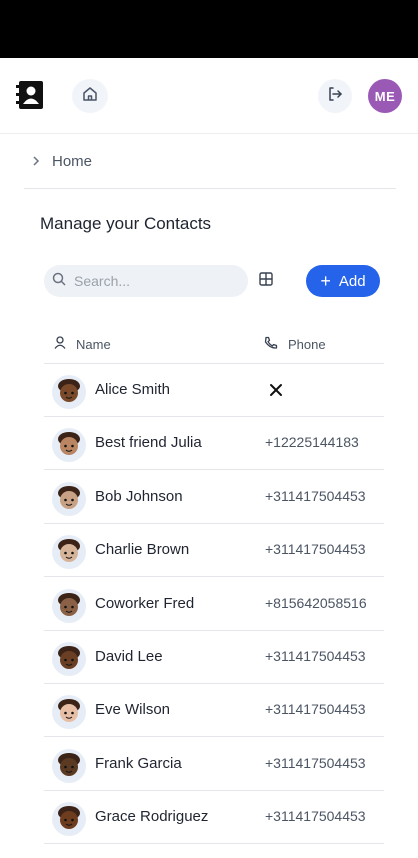 The height and width of the screenshot is (858, 418). Describe the element at coordinates (214, 551) in the screenshot. I see `contact-row: Charlie Brown +311417504453` at that location.